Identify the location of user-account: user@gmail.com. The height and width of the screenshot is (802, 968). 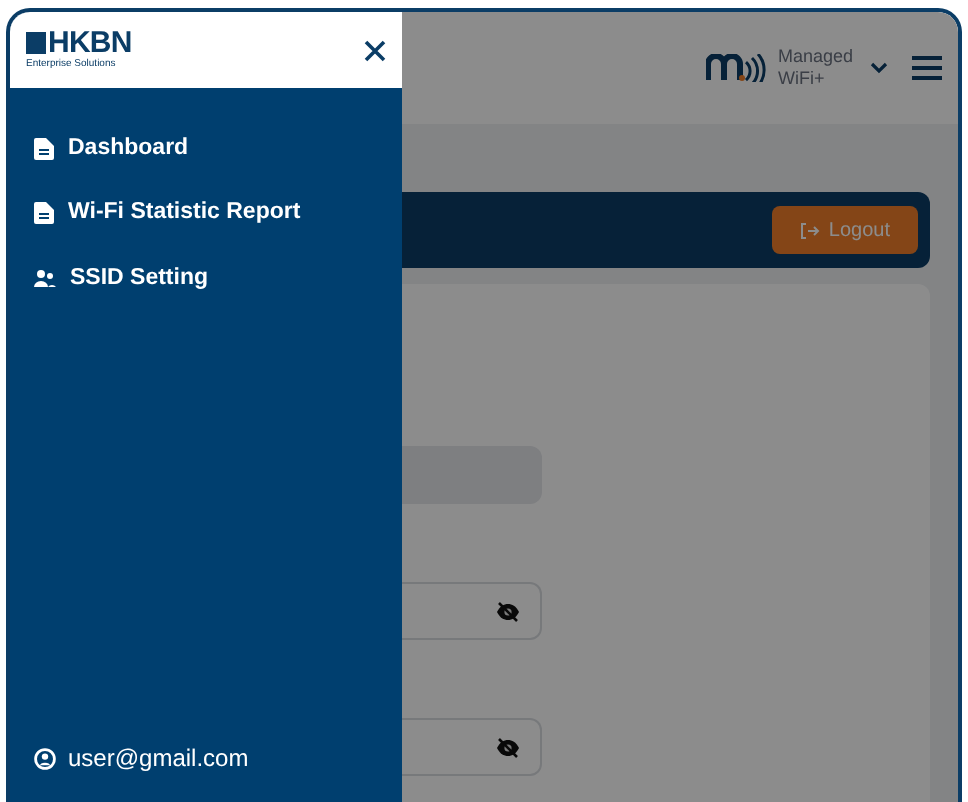
(206, 758).